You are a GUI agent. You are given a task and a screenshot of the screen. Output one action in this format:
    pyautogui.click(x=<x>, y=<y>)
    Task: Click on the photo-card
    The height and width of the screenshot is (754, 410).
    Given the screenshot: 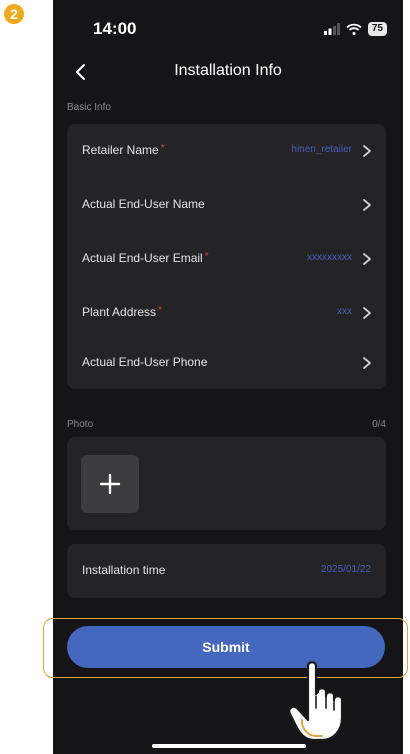 What is the action you would take?
    pyautogui.click(x=226, y=483)
    